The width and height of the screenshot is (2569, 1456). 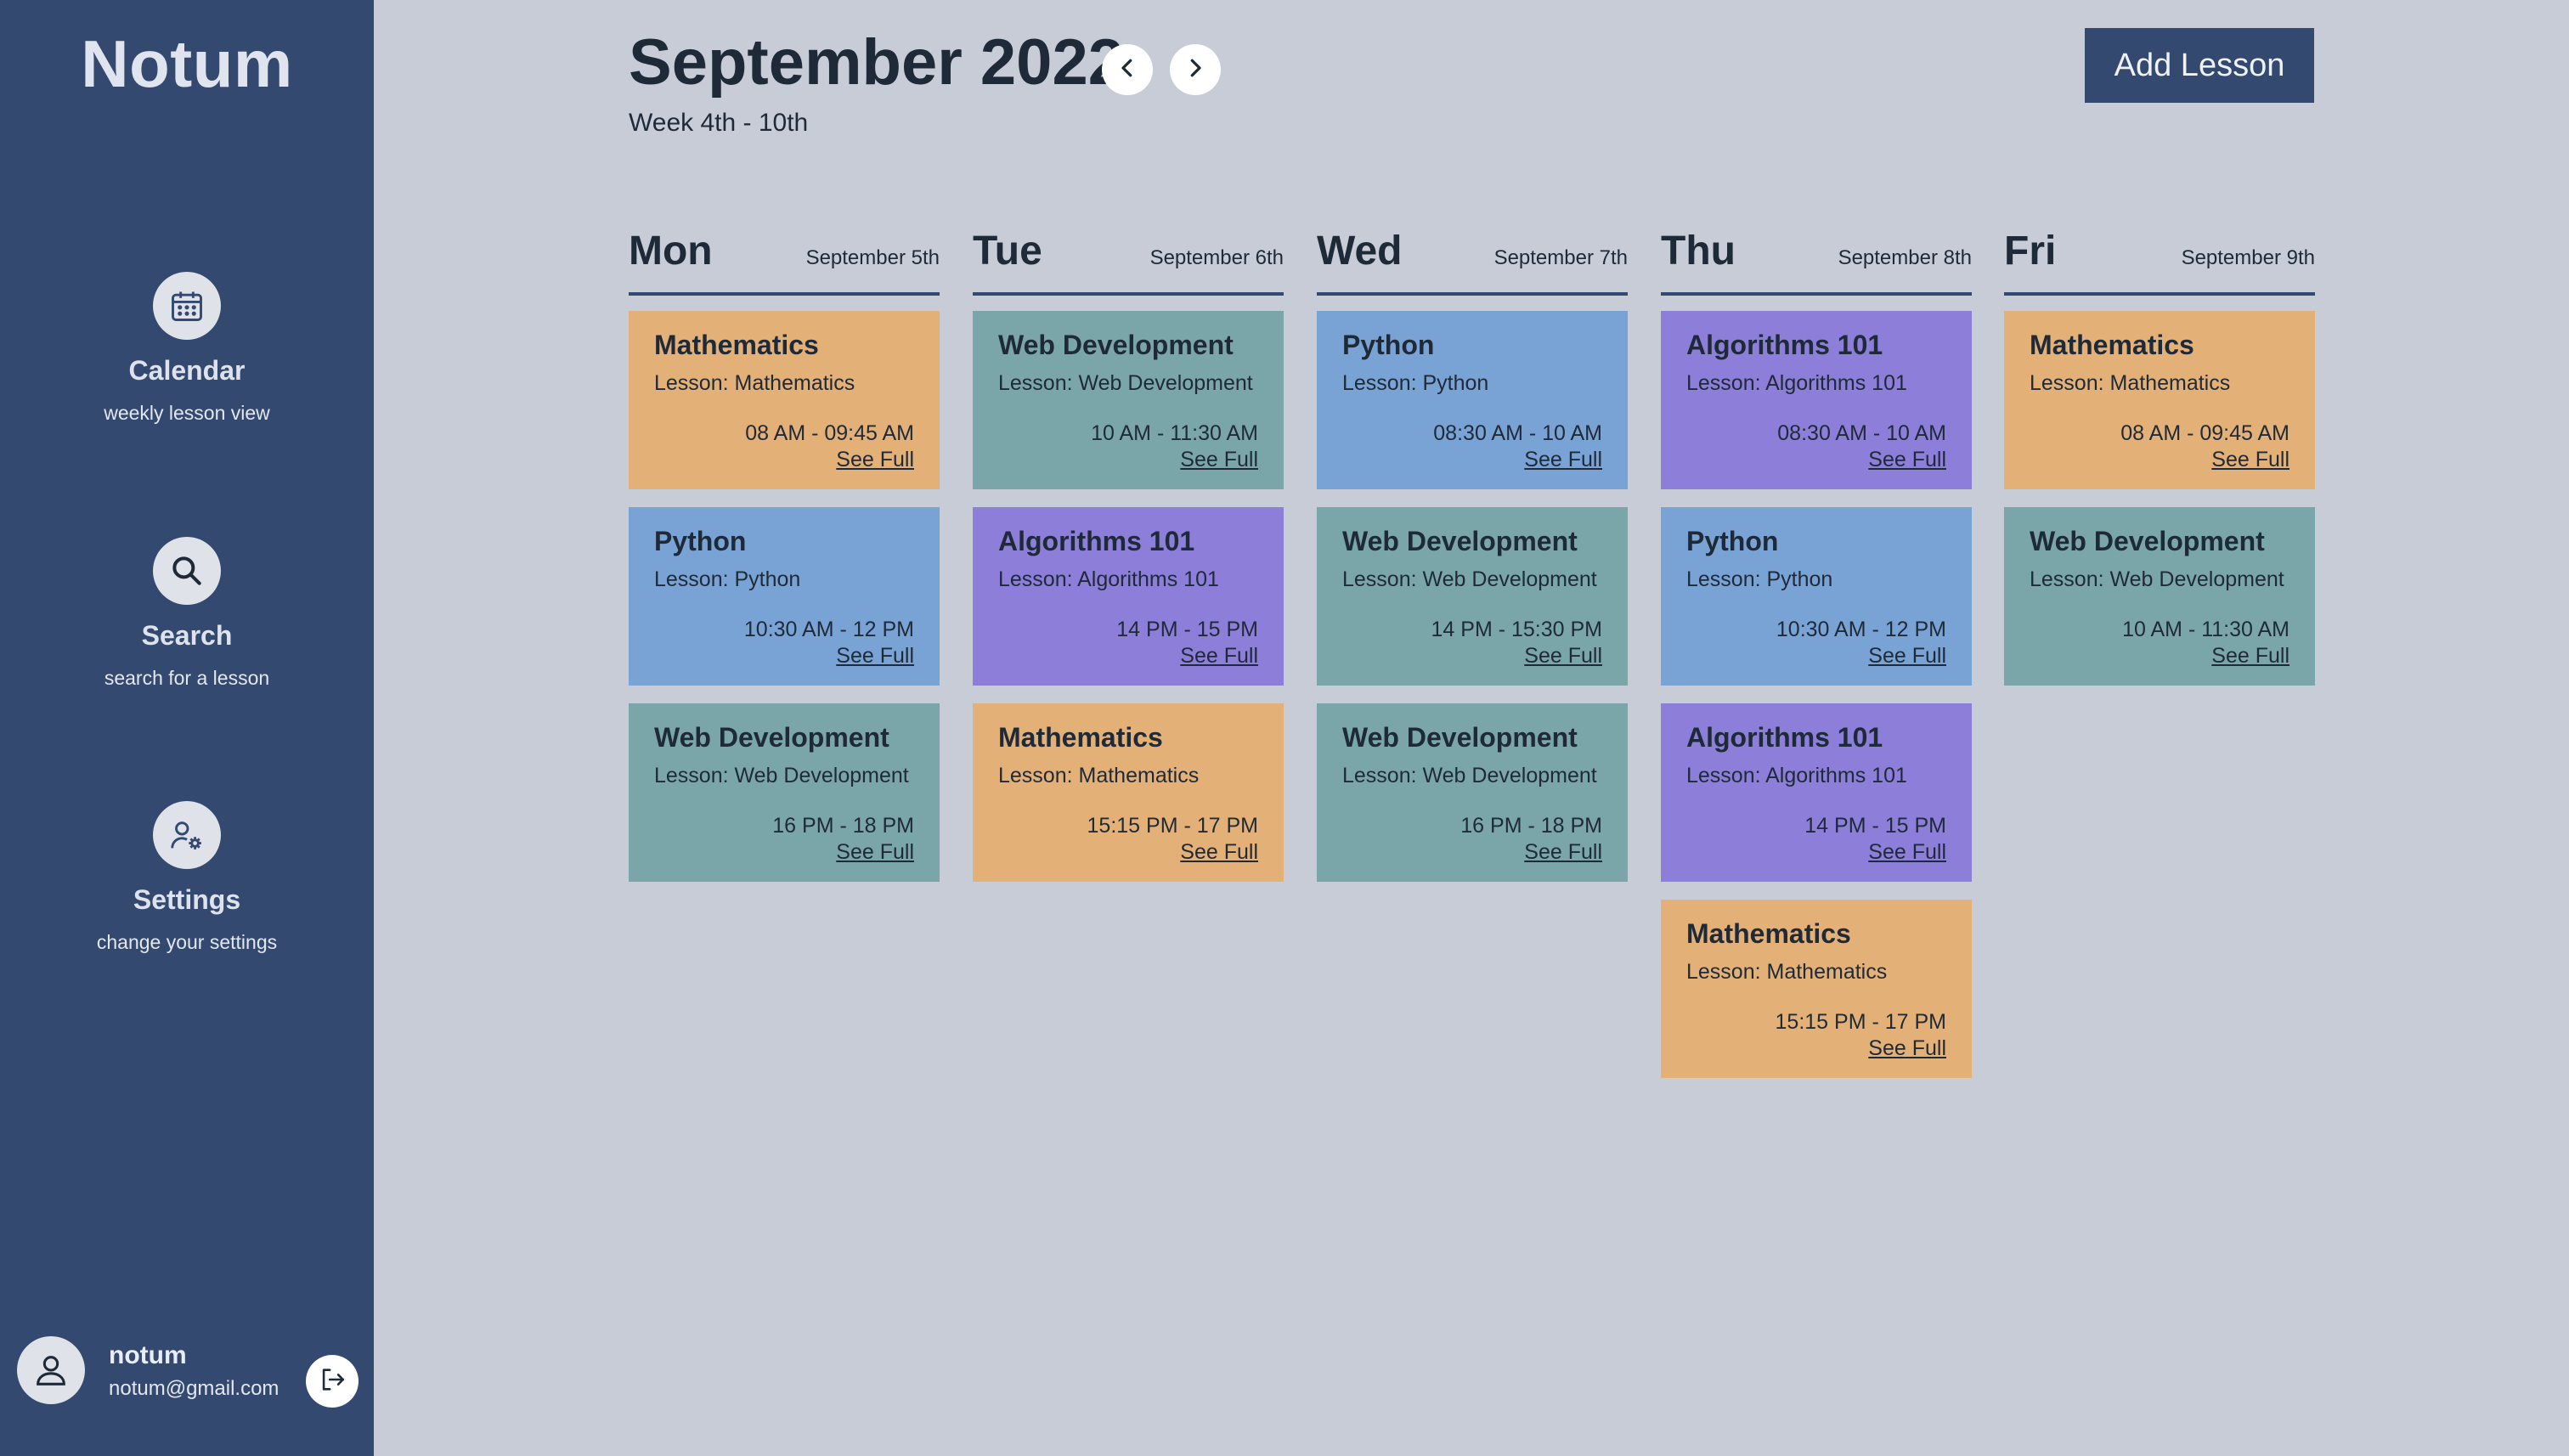 I want to click on day-name: Tue, so click(x=1008, y=252).